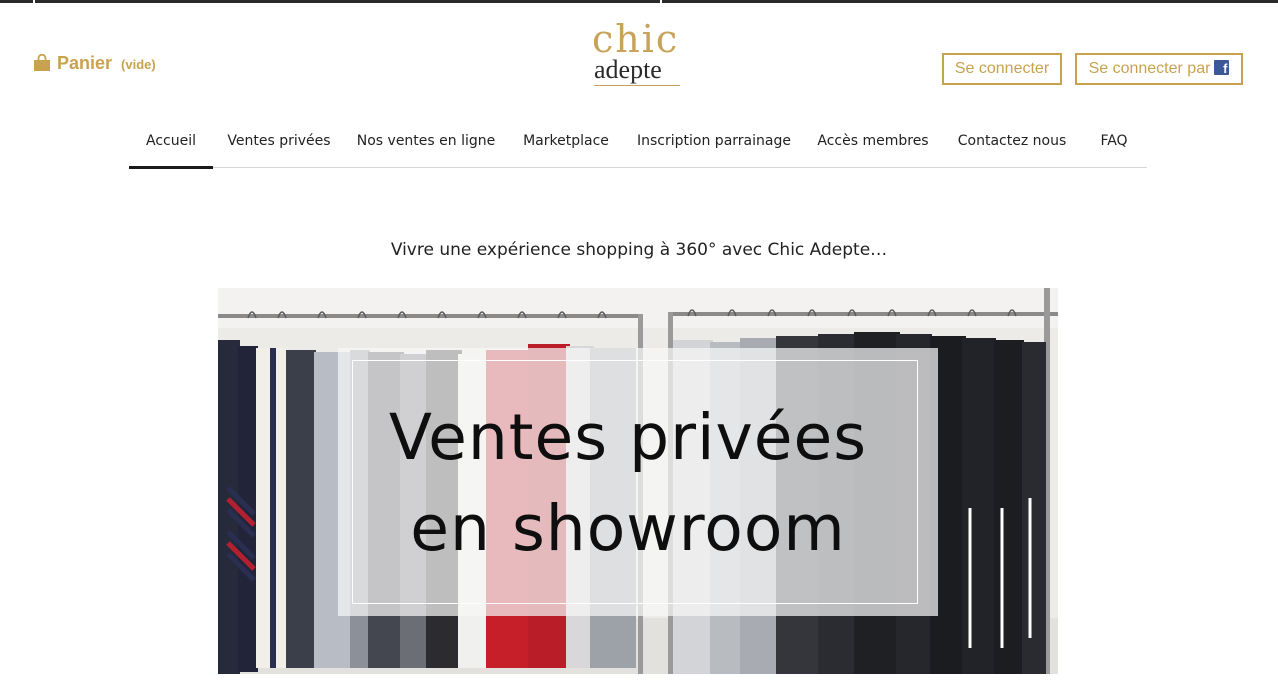  I want to click on site-logo: chic adepte, so click(638, 55).